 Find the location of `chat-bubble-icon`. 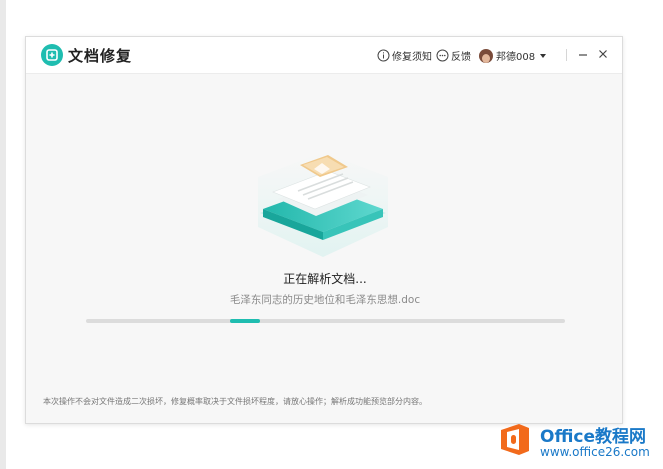

chat-bubble-icon is located at coordinates (442, 55).